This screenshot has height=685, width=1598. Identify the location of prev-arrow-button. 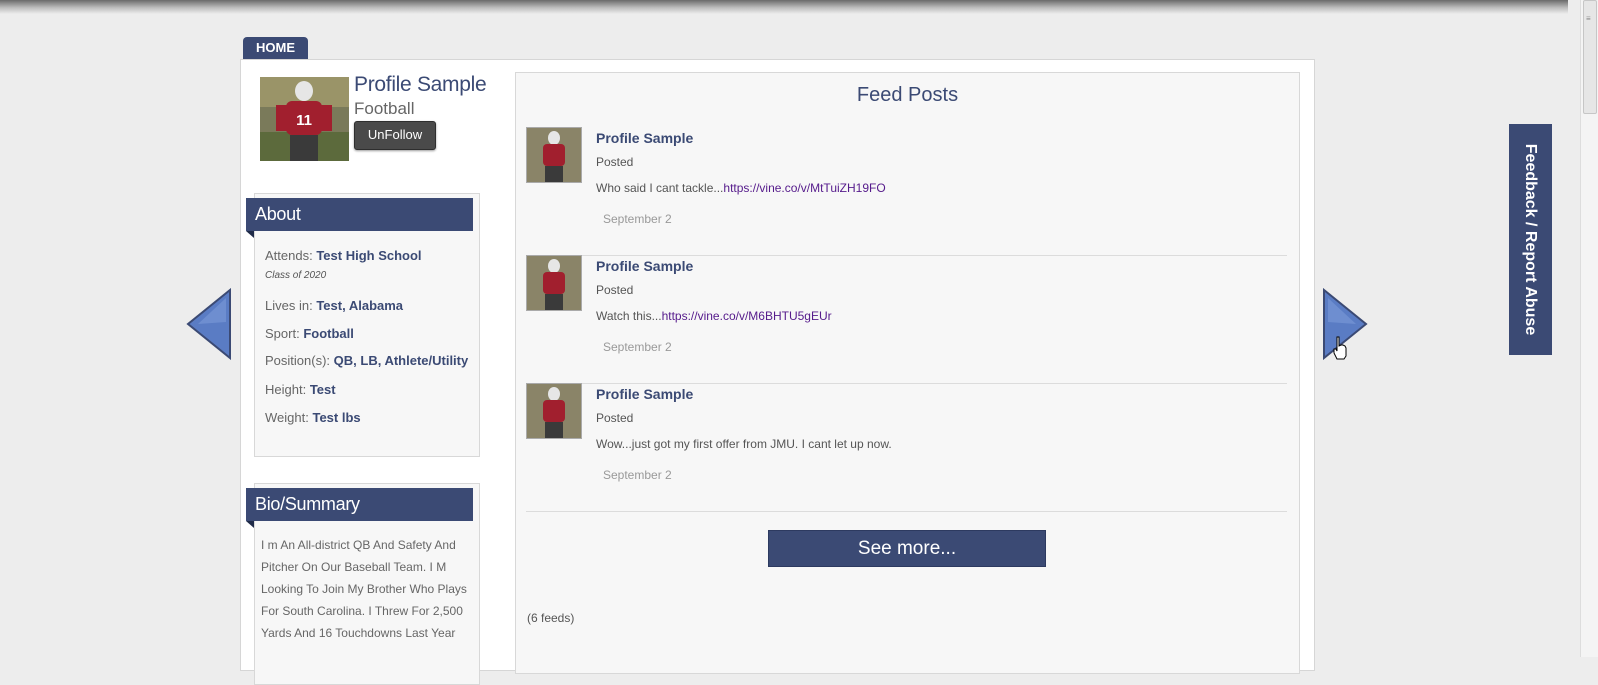
(209, 326).